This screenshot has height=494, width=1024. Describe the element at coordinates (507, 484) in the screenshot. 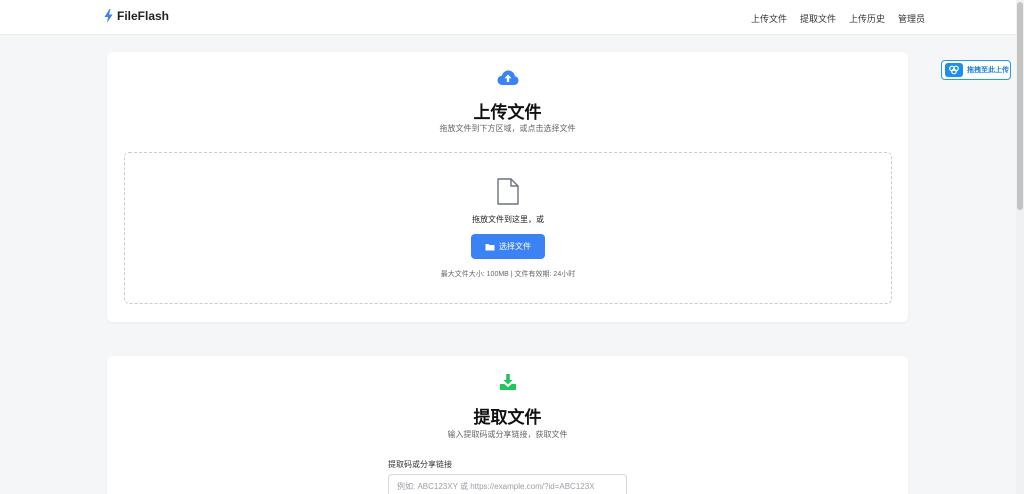

I see `extract-code-input` at that location.